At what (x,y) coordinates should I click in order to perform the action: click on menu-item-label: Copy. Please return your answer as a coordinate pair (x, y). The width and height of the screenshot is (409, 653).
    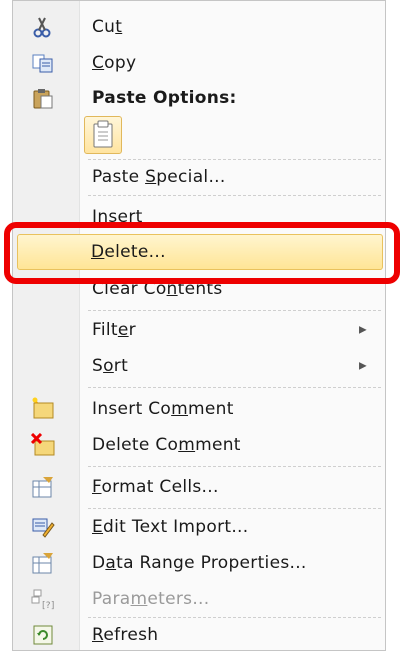
    Looking at the image, I should click on (114, 63).